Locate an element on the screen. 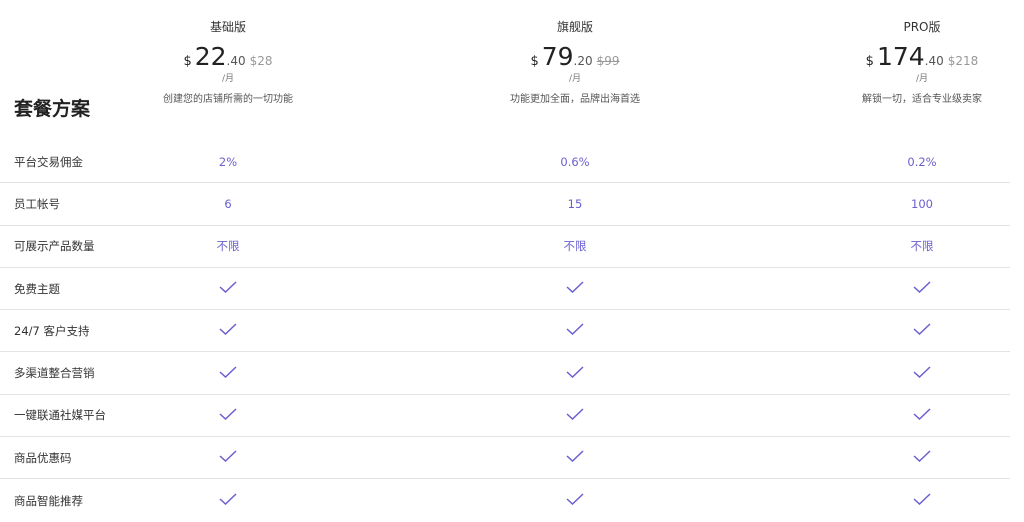 The width and height of the screenshot is (1024, 522). feature-row: 平台交易佣金 2% 0.6% 0.2% is located at coordinates (505, 162).